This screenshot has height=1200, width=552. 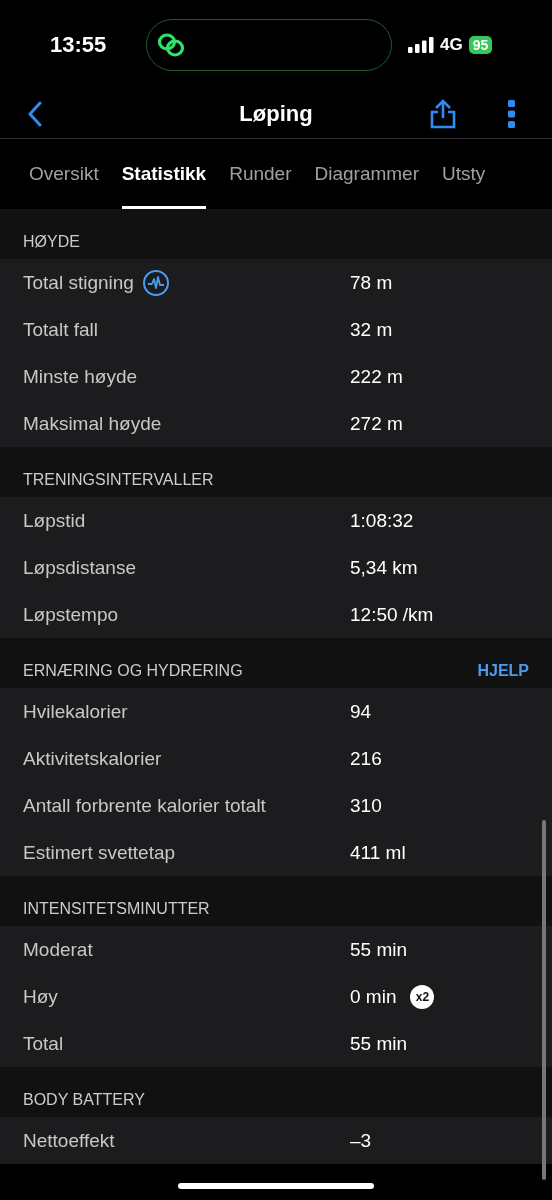 What do you see at coordinates (422, 996) in the screenshot?
I see `multiplier-badge: x2` at bounding box center [422, 996].